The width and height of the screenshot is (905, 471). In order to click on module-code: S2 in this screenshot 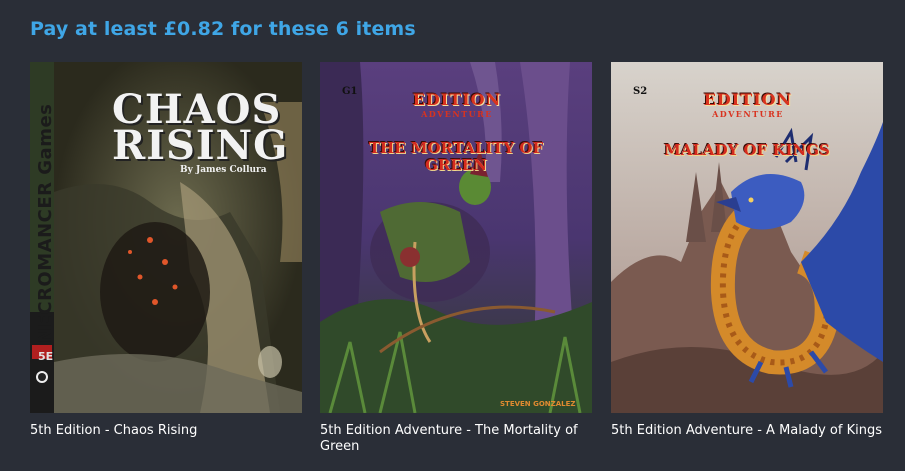, I will do `click(640, 91)`.